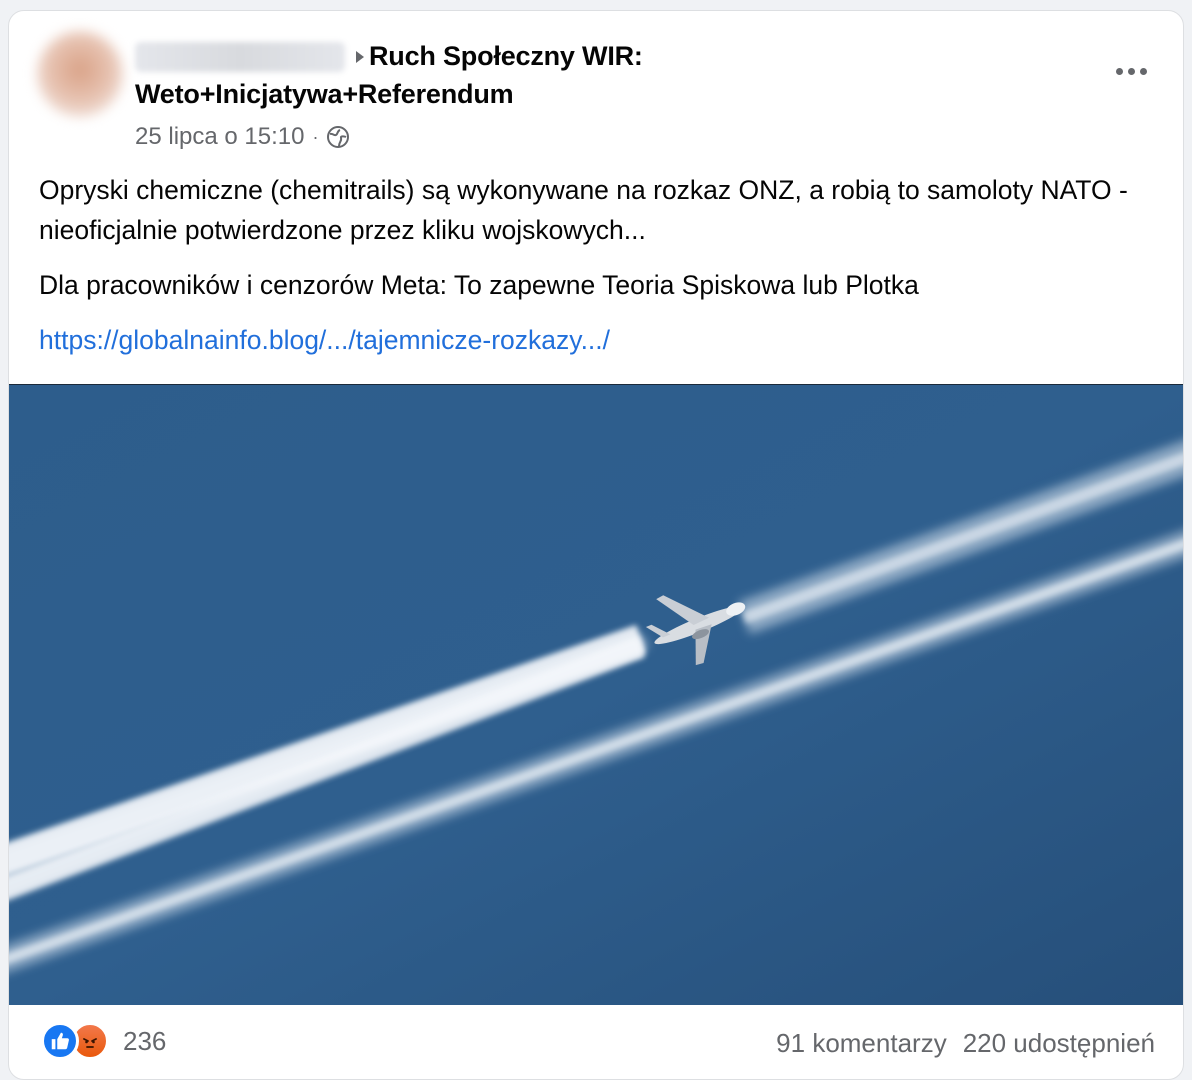  What do you see at coordinates (219, 137) in the screenshot?
I see `timestamp: 25 lipca o 15:10` at bounding box center [219, 137].